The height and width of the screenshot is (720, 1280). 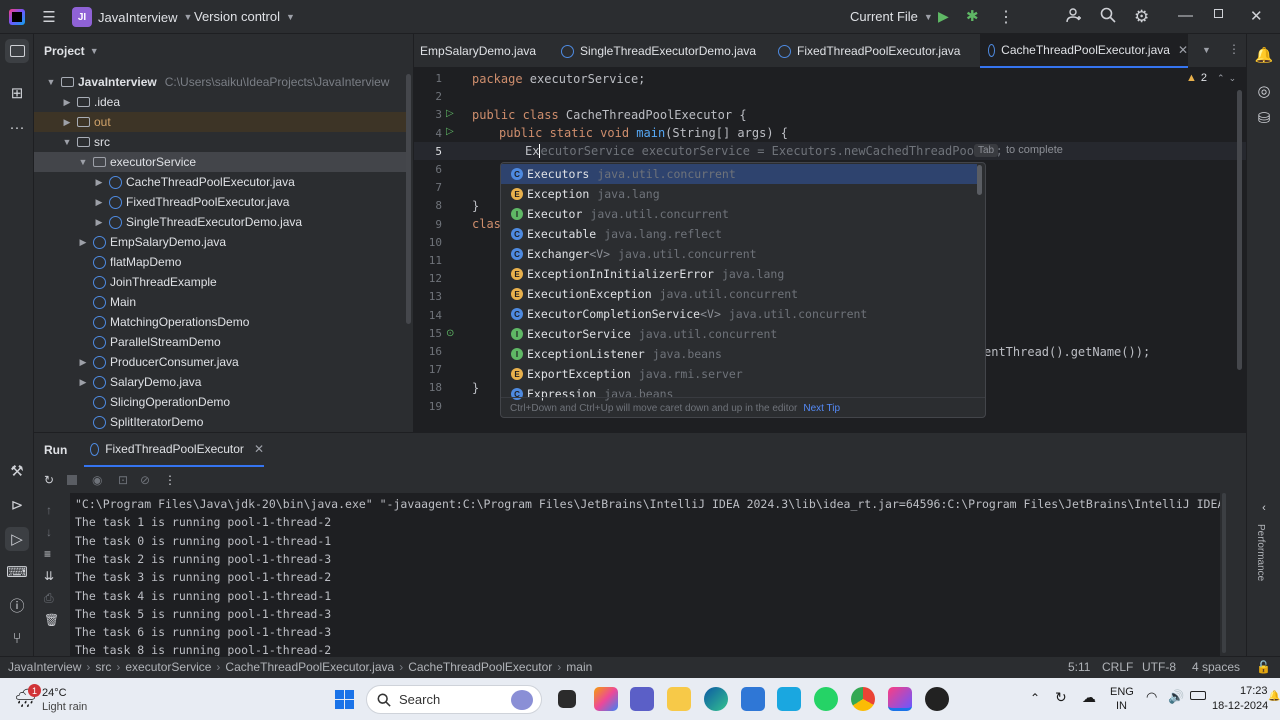 I want to click on edge-icon, so click(x=716, y=699).